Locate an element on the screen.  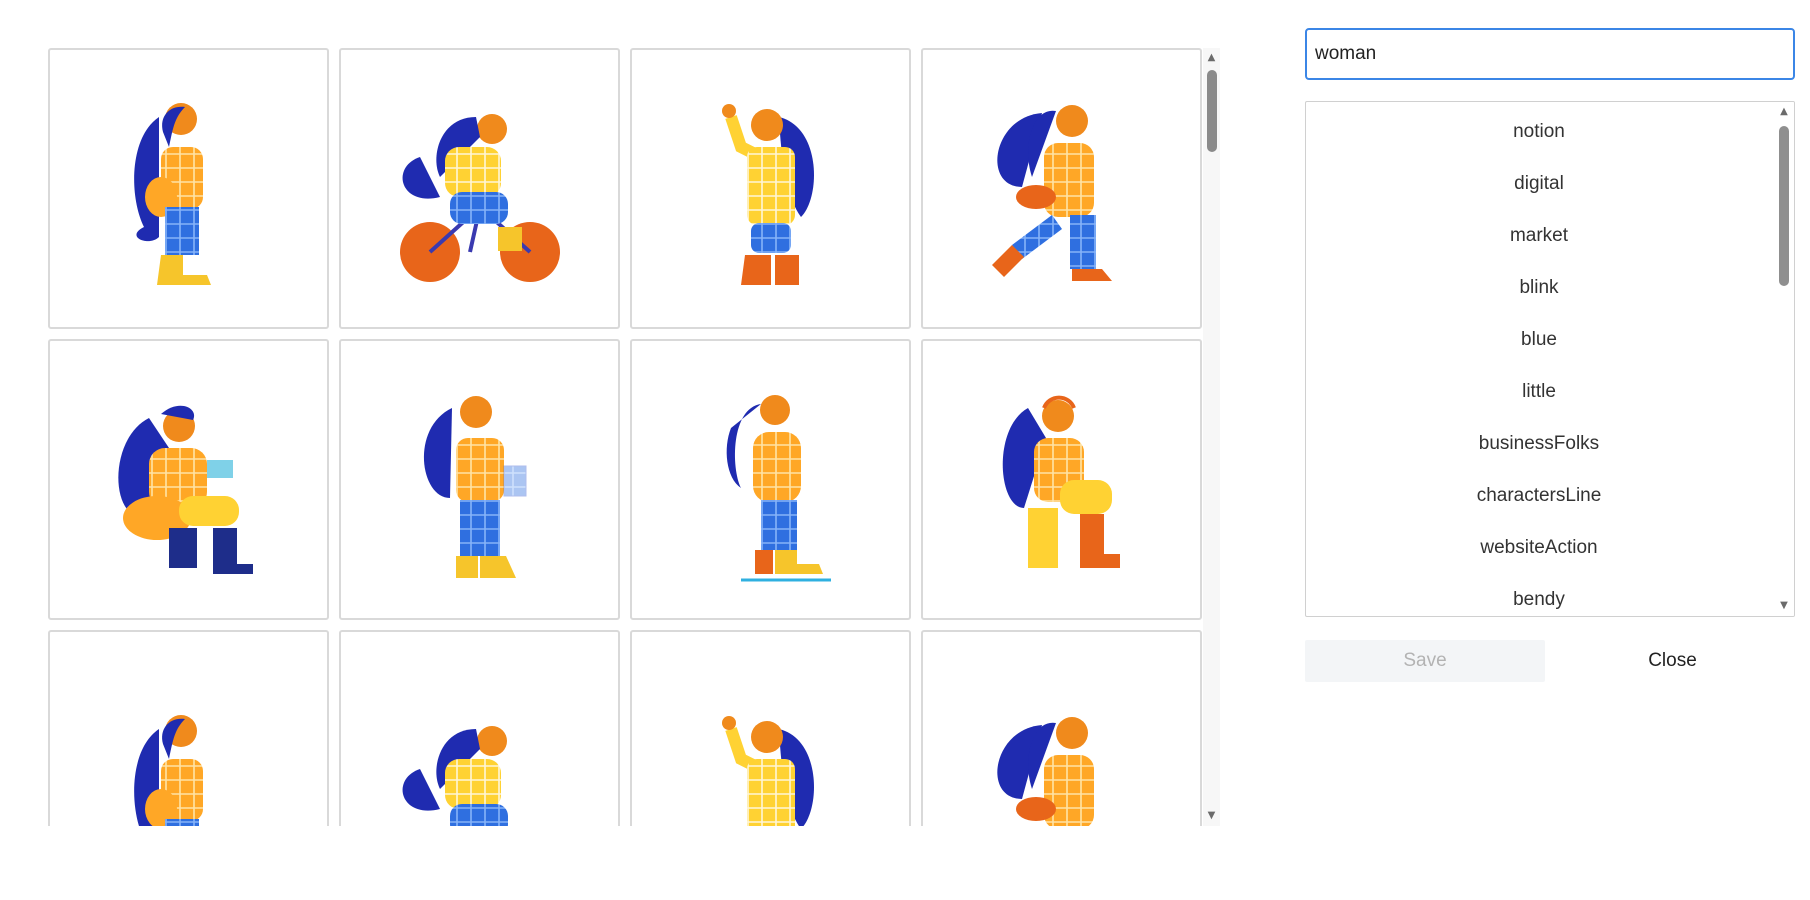
gallery-scrollbar: ▲ ▼ is located at coordinates (1211, 437).